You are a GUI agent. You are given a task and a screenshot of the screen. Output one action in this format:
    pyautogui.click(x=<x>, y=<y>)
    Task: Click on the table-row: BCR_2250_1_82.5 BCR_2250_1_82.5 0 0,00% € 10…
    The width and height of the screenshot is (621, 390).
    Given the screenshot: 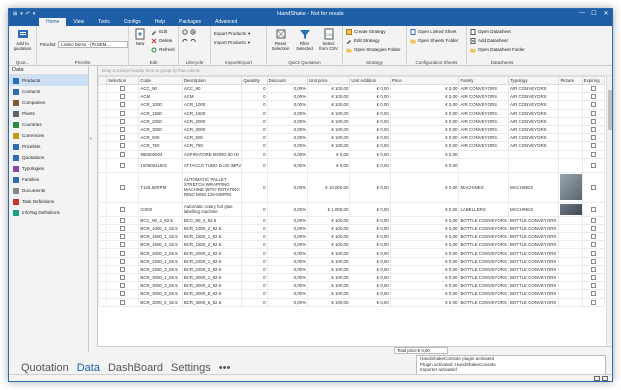 What is the action you would take?
    pyautogui.click(x=351, y=261)
    